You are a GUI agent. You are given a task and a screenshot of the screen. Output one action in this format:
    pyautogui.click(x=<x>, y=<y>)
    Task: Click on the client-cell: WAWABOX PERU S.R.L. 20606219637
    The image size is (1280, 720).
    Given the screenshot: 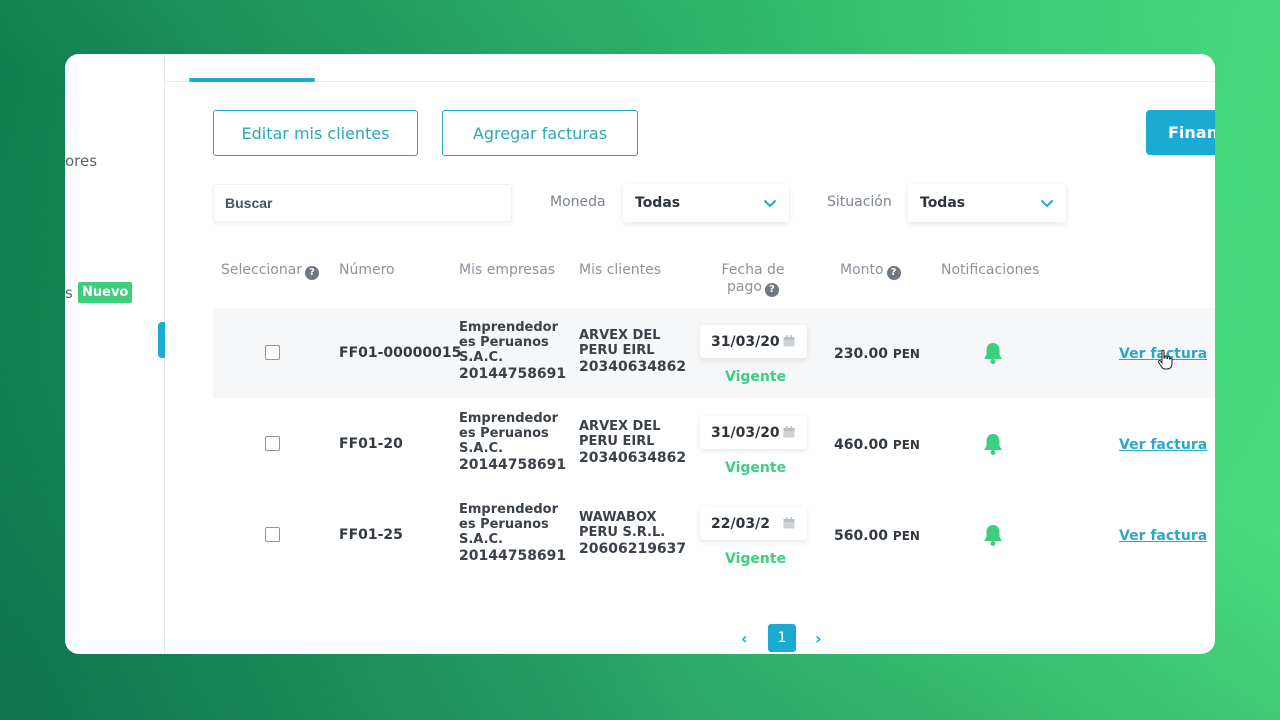 What is the action you would take?
    pyautogui.click(x=632, y=533)
    